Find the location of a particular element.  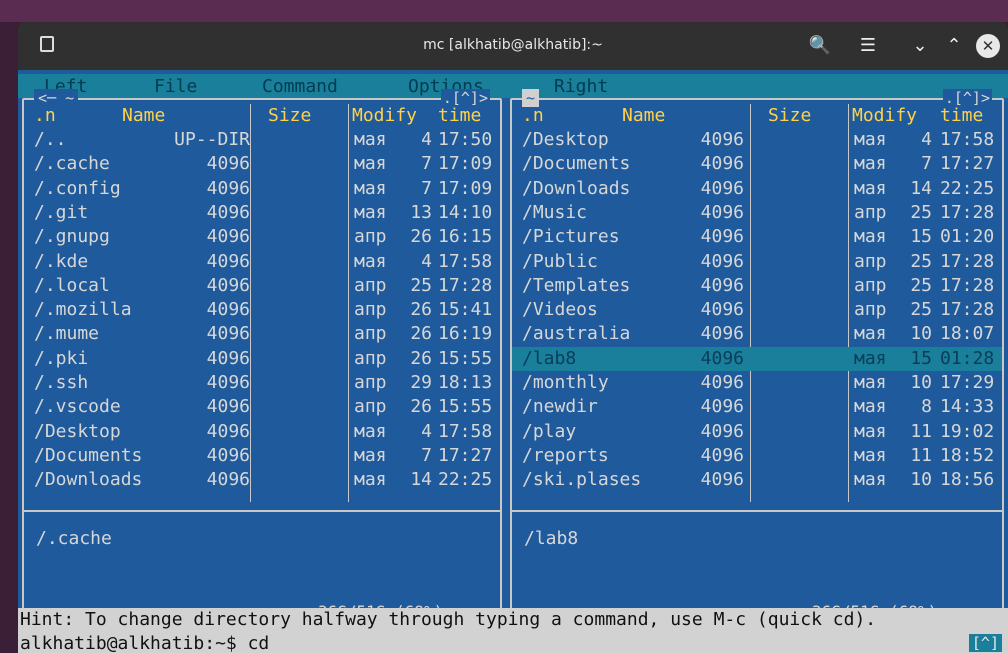

file-row: /.kde 4096 мая 4 17:58 is located at coordinates (262, 262).